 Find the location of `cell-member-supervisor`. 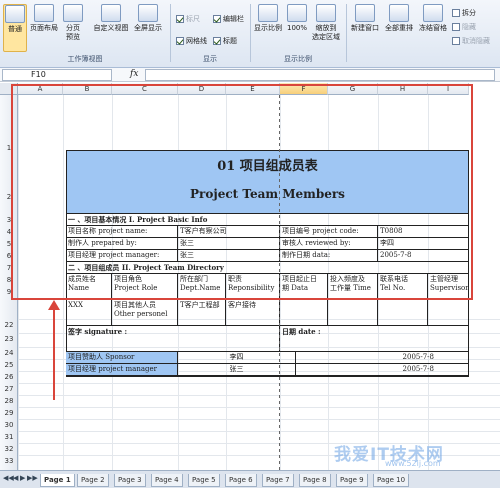

cell-member-supervisor is located at coordinates (448, 313).